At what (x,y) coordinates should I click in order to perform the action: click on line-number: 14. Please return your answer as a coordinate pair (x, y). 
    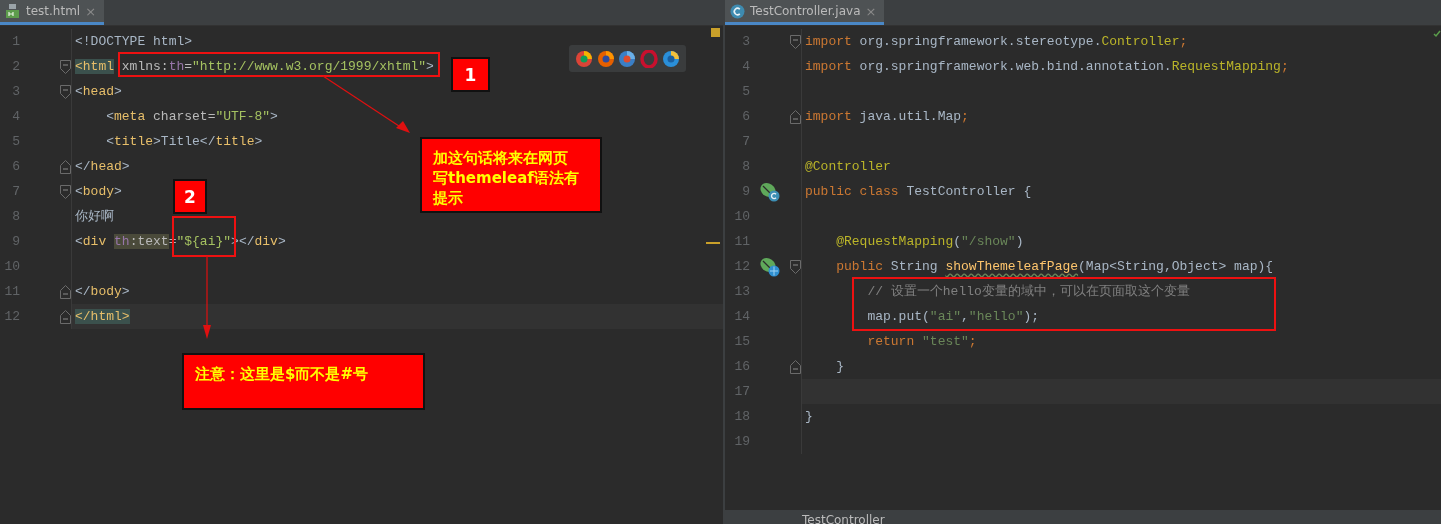
    Looking at the image, I should click on (742, 316).